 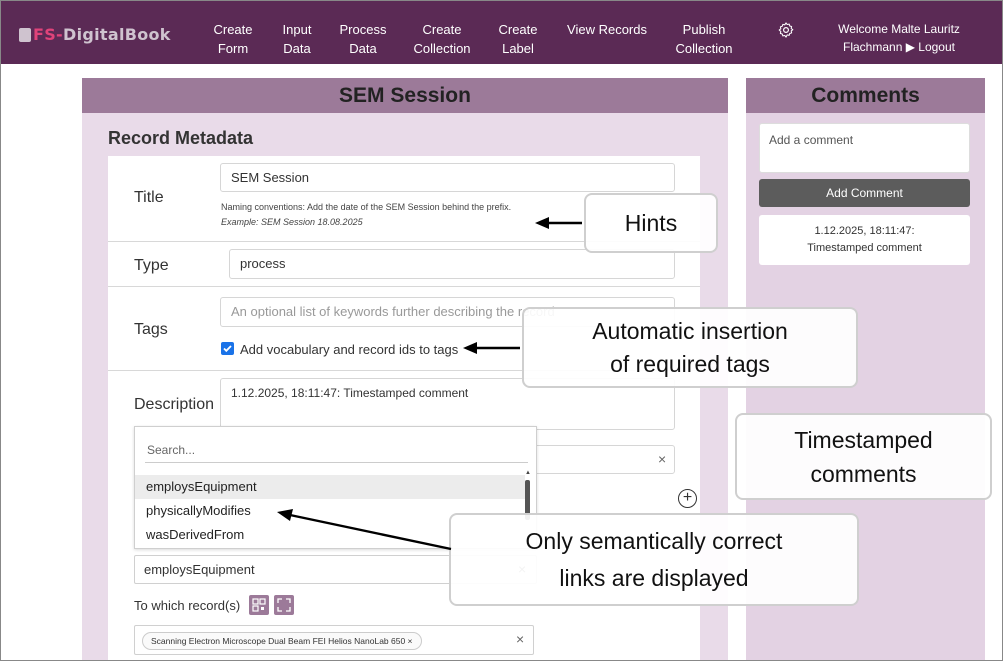 What do you see at coordinates (117, 34) in the screenshot?
I see `logo-text: DigitalBook` at bounding box center [117, 34].